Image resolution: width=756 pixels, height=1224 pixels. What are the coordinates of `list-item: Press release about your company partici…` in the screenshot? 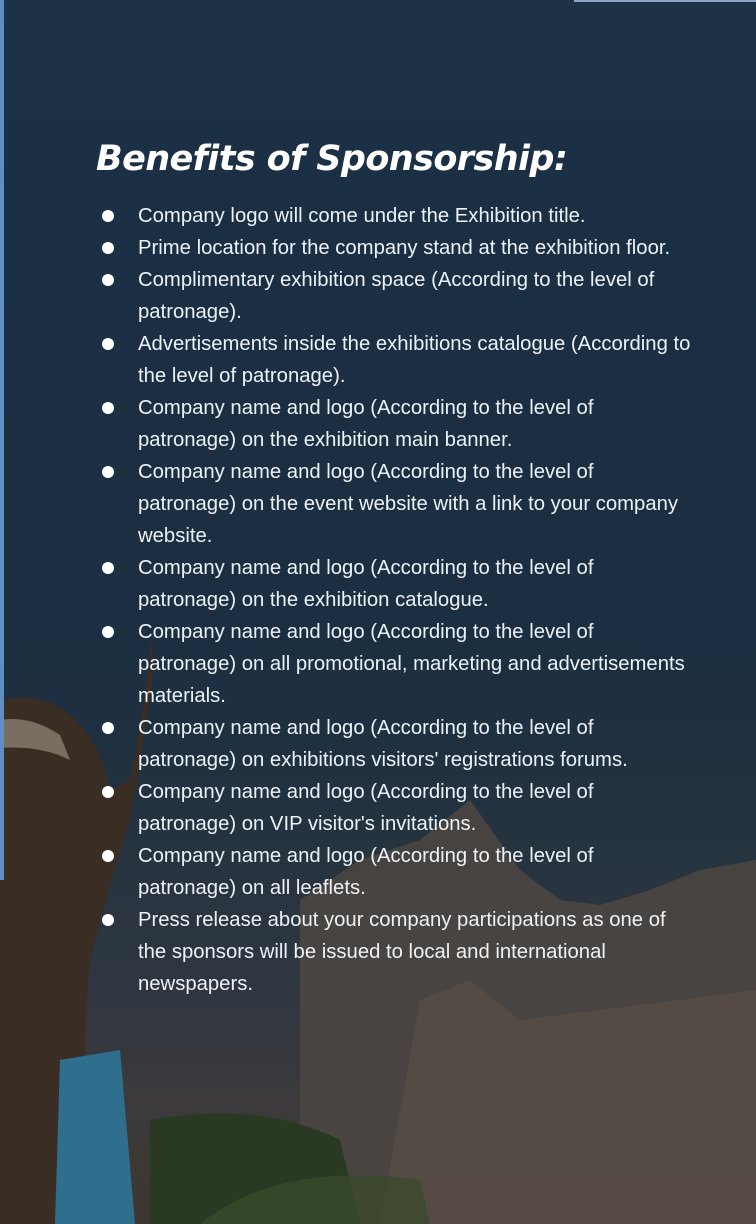 It's located at (396, 952).